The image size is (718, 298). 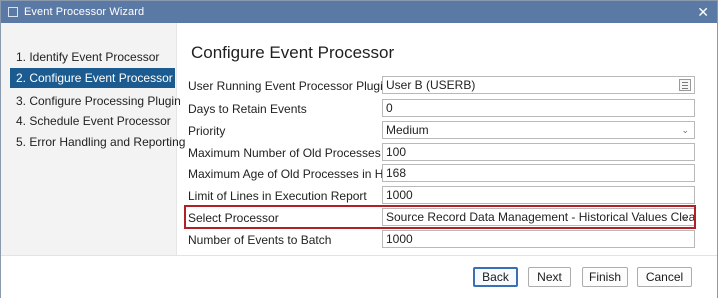 What do you see at coordinates (297, 174) in the screenshot?
I see `max-age-hours-label: Maximum Age of Old Processes in Hours` at bounding box center [297, 174].